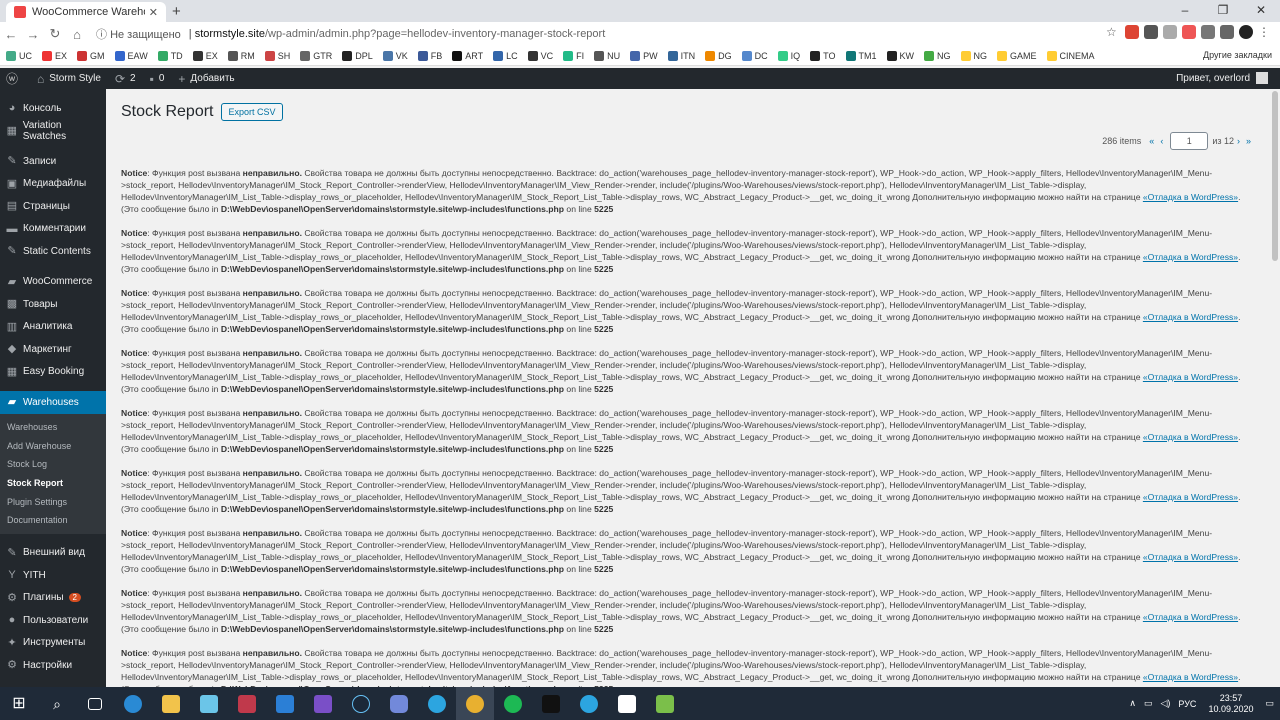 Image resolution: width=1280 pixels, height=720 pixels. What do you see at coordinates (53, 483) in the screenshot?
I see `submenu-item: Stock Report` at bounding box center [53, 483].